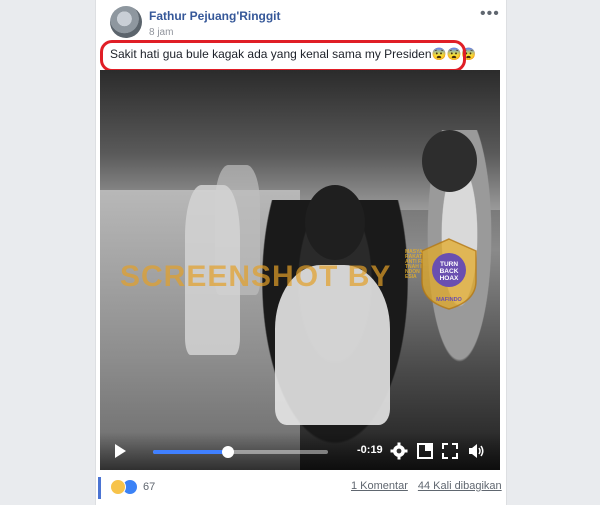 The height and width of the screenshot is (505, 600). Describe the element at coordinates (476, 451) in the screenshot. I see `volume-icon` at that location.